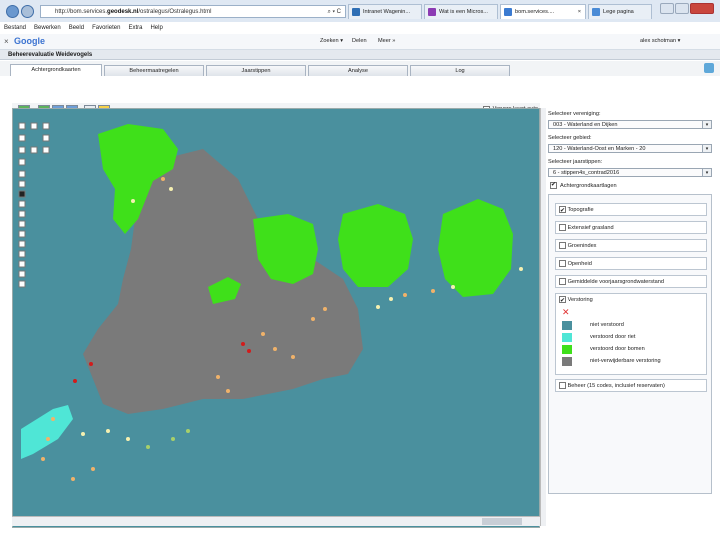 The image size is (720, 535). Describe the element at coordinates (256, 70) in the screenshot. I see `tab-jaarstippen: Jaarstippen` at that location.